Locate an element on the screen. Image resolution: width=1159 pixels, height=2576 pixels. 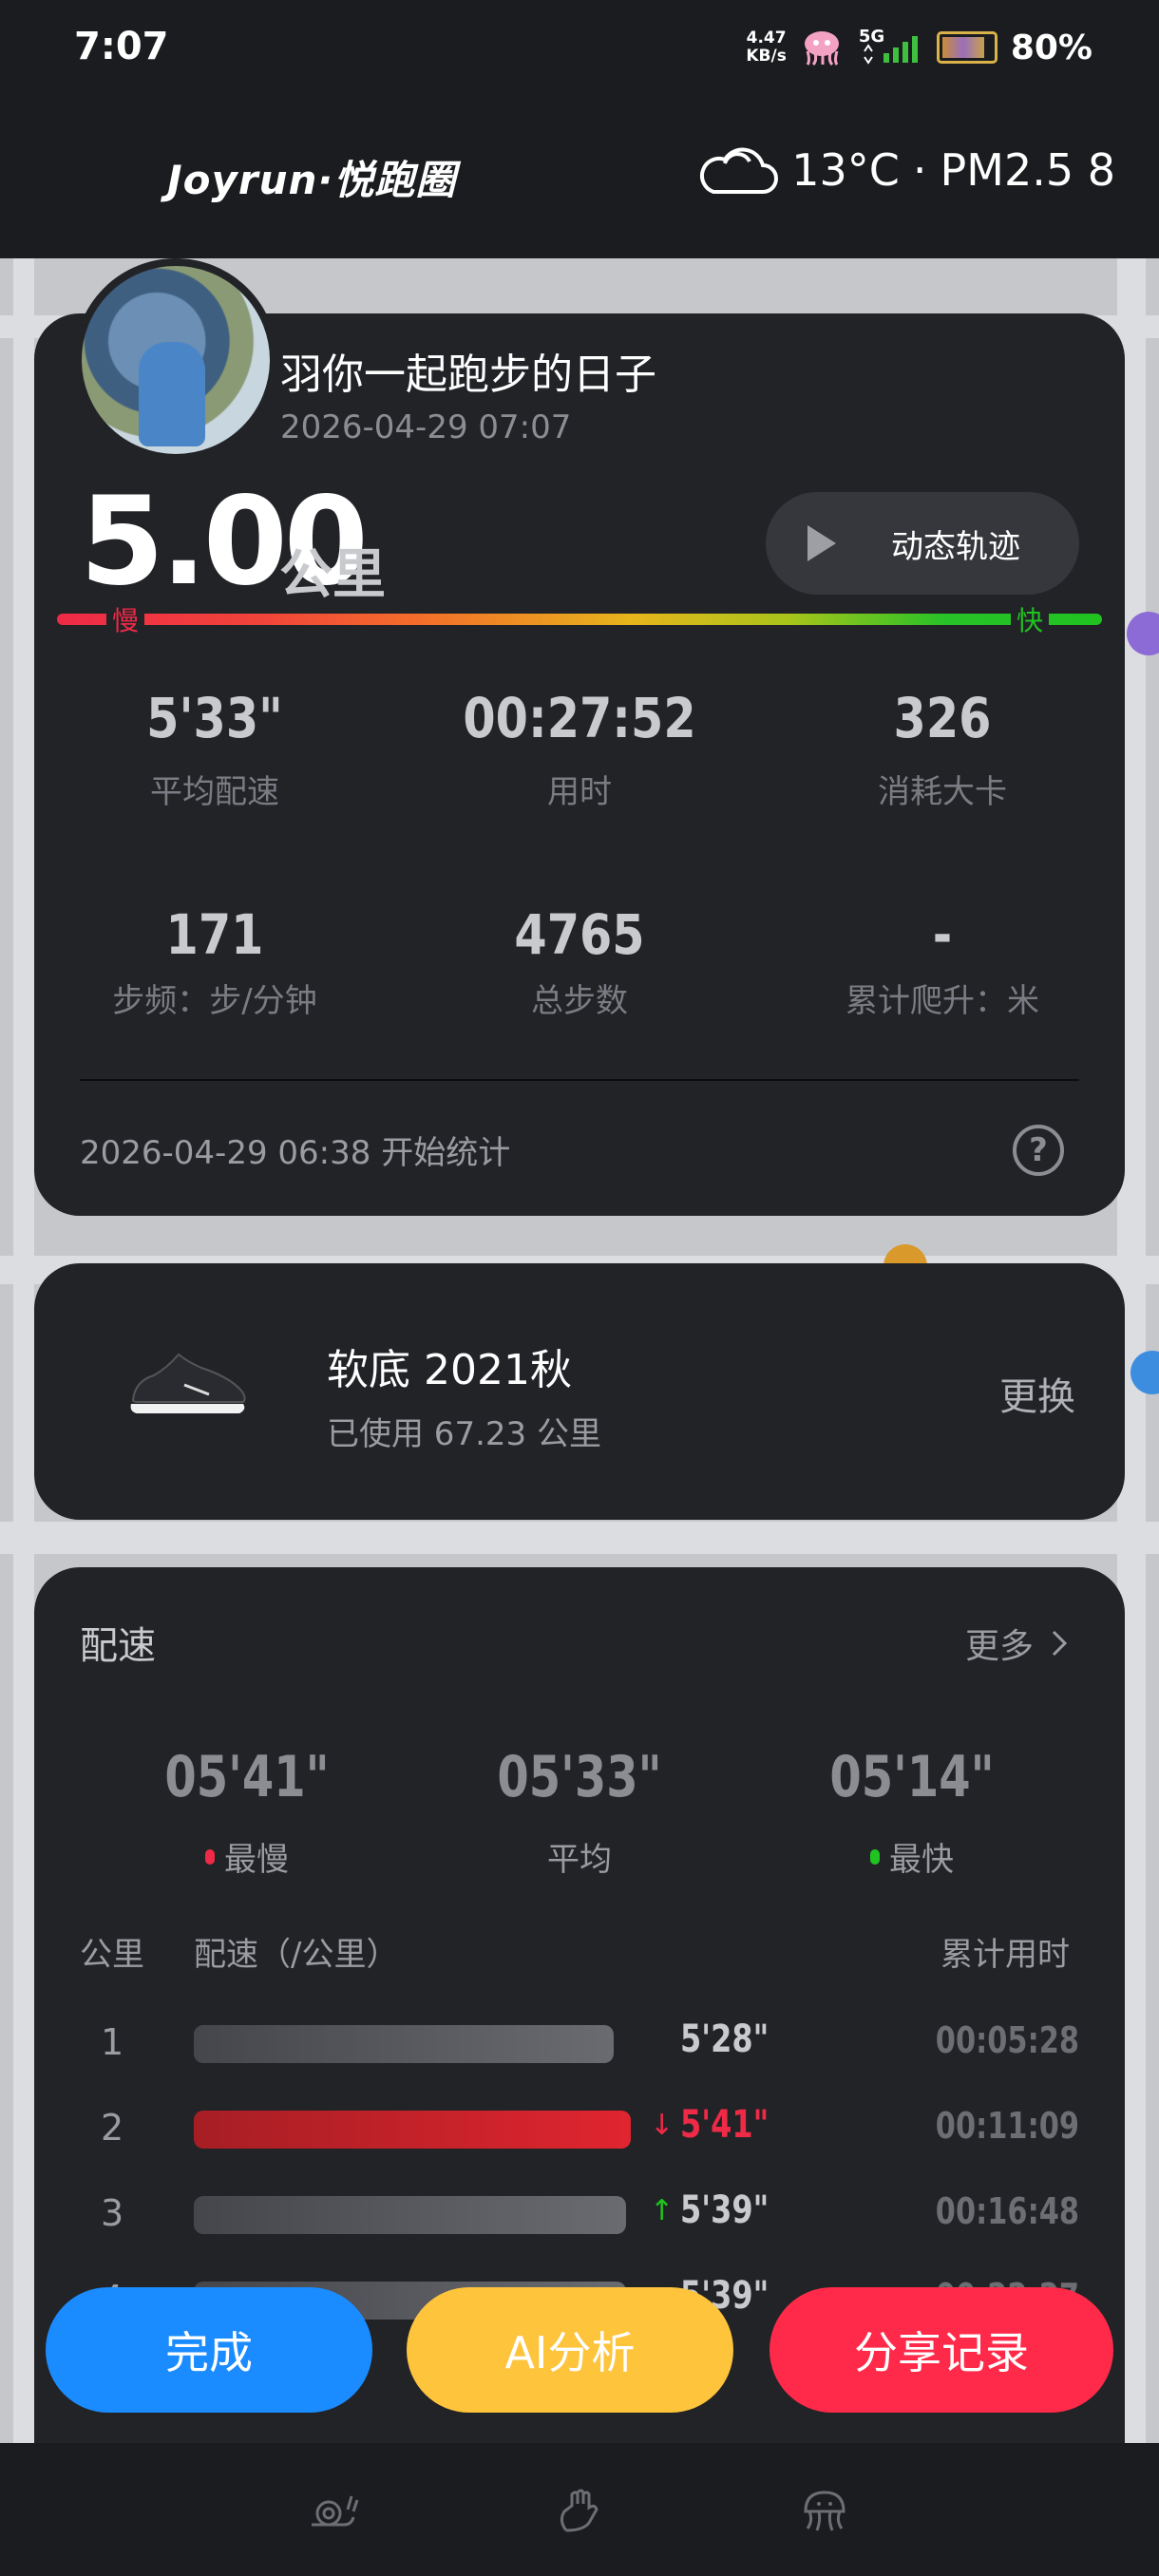
battery-icon is located at coordinates (967, 47).